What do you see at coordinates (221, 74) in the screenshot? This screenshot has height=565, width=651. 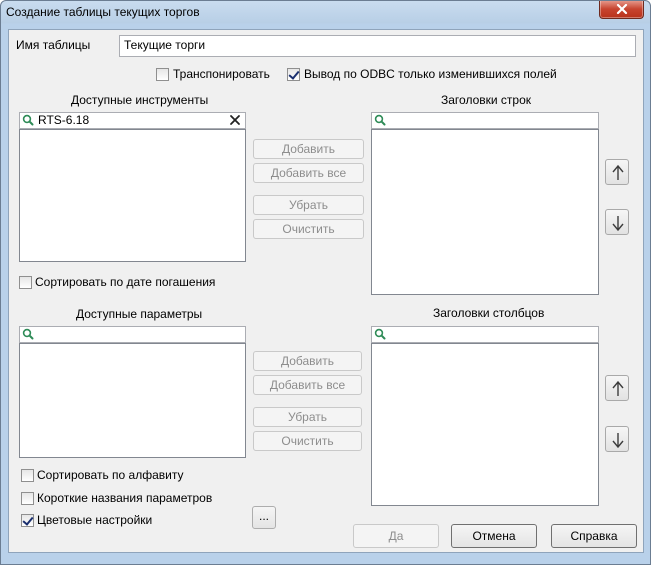 I see `transpose-label: Транспонировать` at bounding box center [221, 74].